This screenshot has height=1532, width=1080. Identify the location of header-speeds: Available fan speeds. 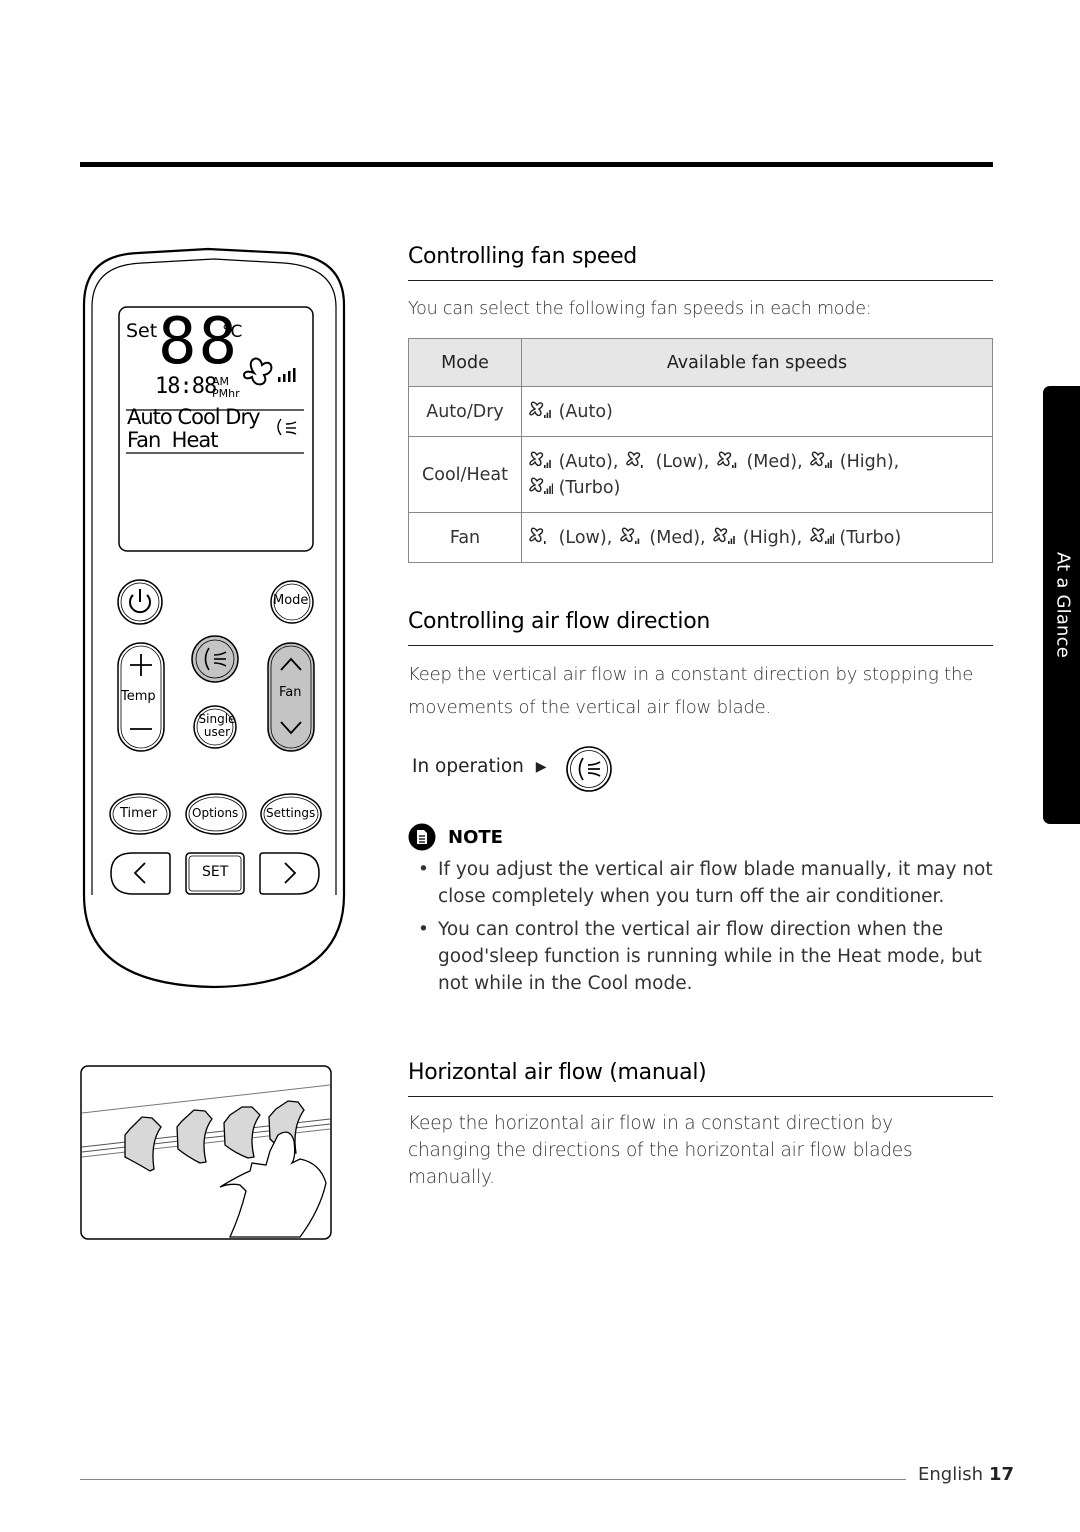
(757, 362).